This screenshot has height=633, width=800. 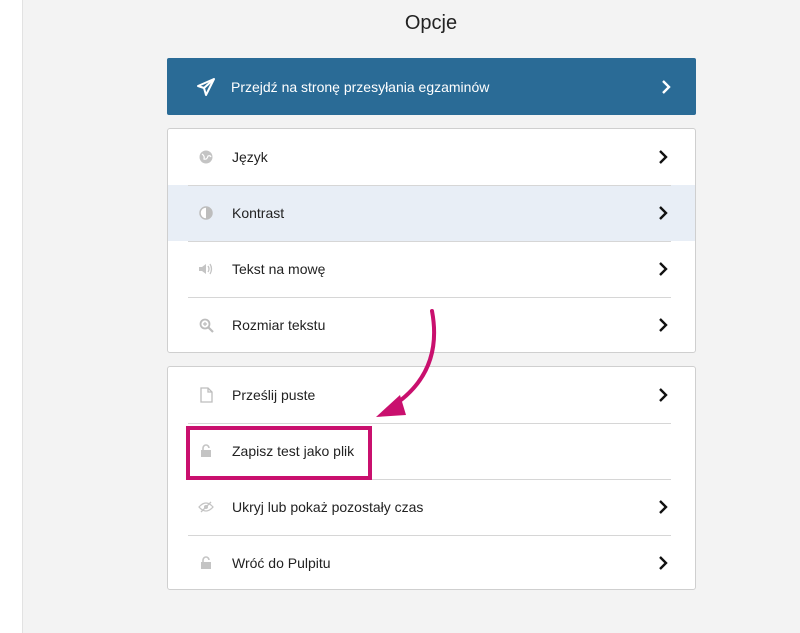 What do you see at coordinates (206, 507) in the screenshot?
I see `eye-slash-icon` at bounding box center [206, 507].